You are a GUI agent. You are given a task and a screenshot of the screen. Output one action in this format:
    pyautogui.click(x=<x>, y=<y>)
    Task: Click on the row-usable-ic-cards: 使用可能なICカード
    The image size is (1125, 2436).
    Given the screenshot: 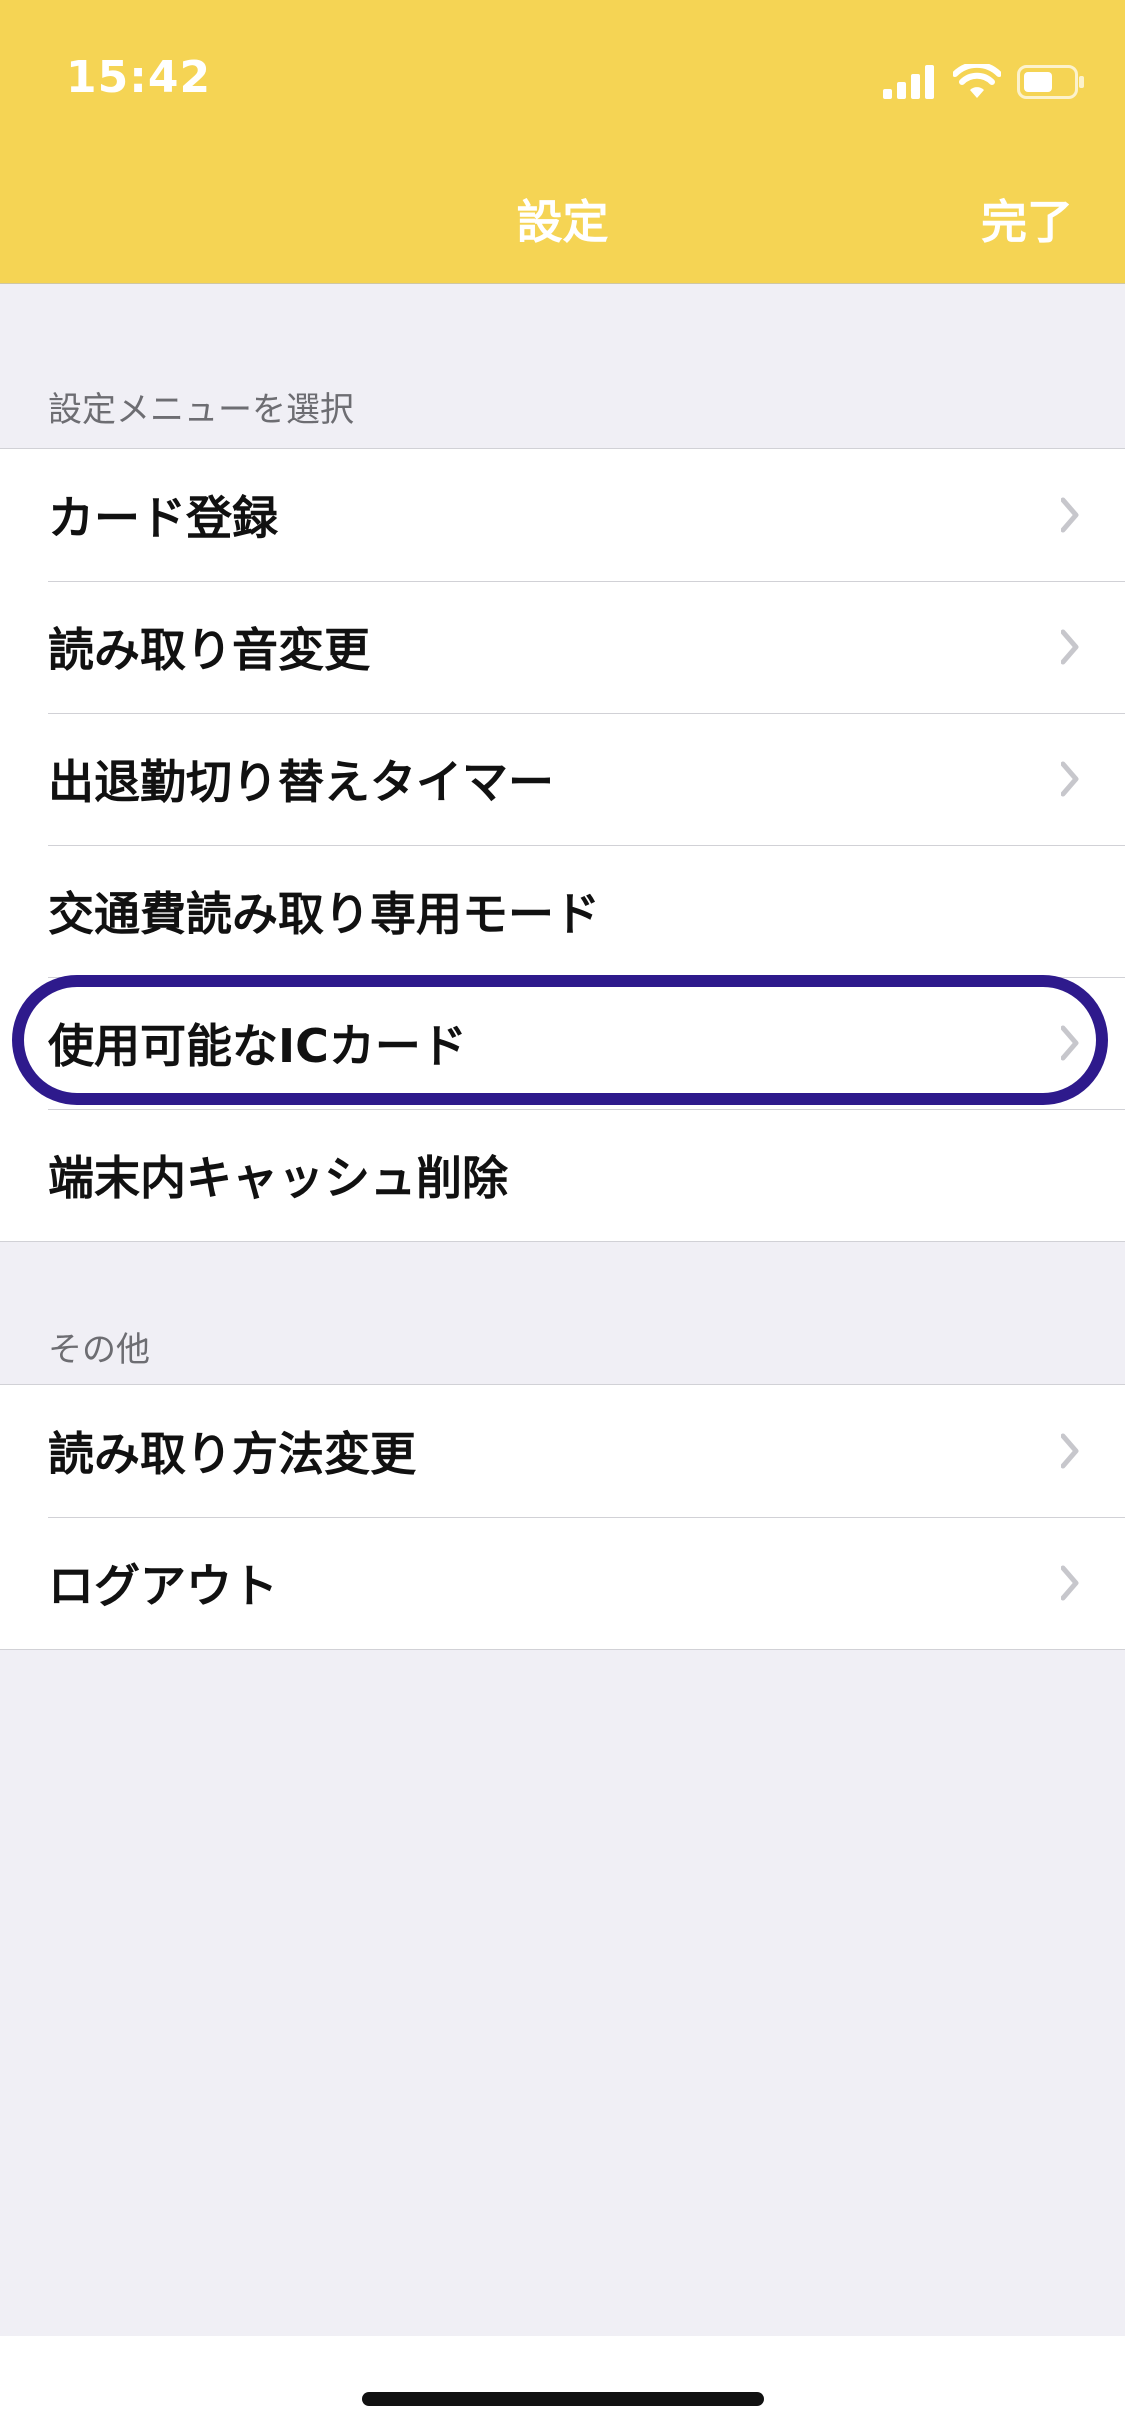 What is the action you would take?
    pyautogui.click(x=562, y=1043)
    